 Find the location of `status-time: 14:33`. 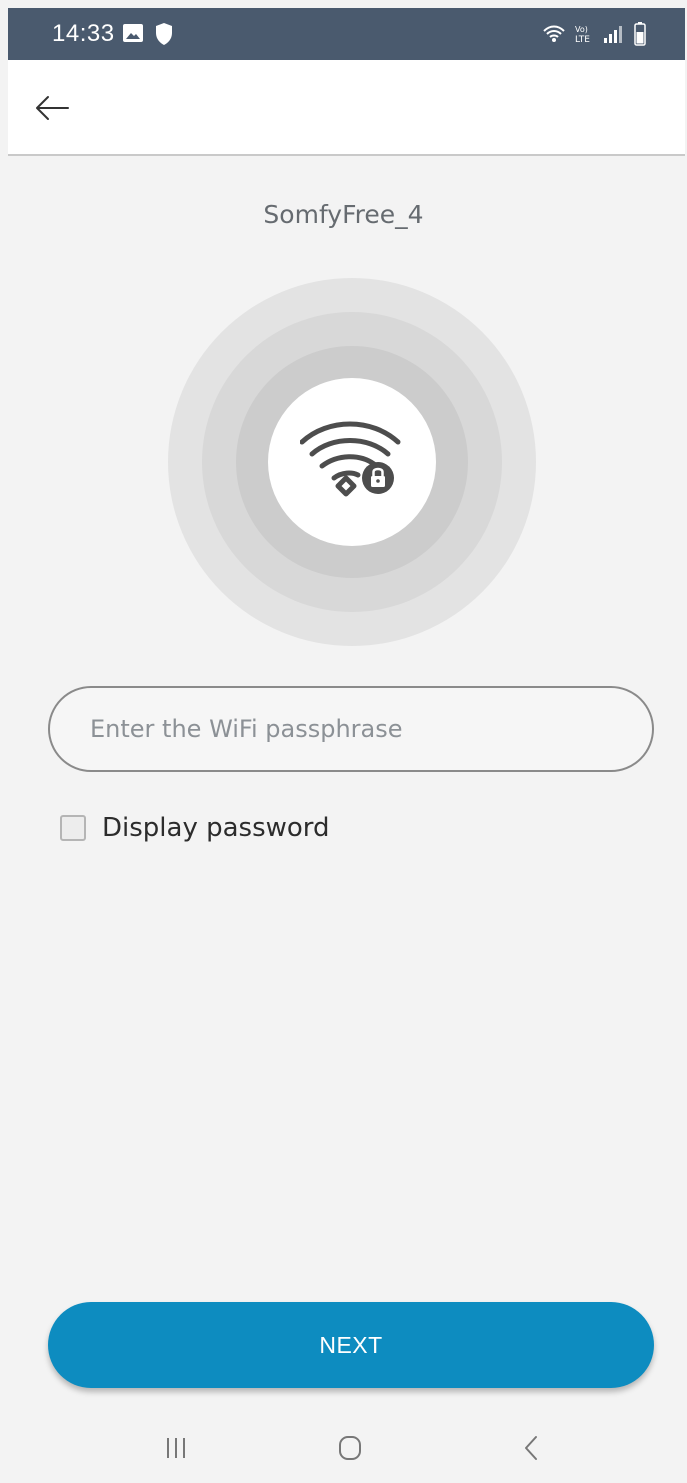

status-time: 14:33 is located at coordinates (83, 33).